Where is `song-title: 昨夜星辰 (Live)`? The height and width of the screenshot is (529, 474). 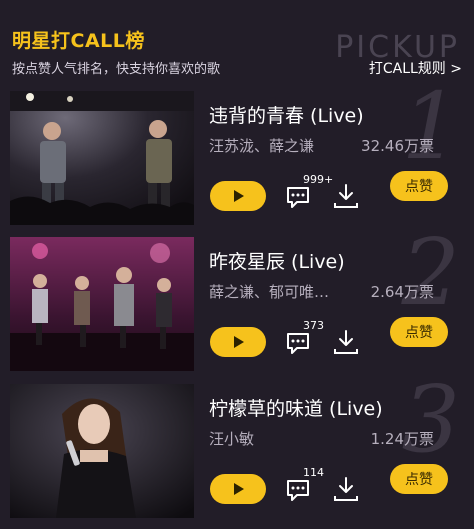 song-title: 昨夜星辰 (Live) is located at coordinates (277, 260).